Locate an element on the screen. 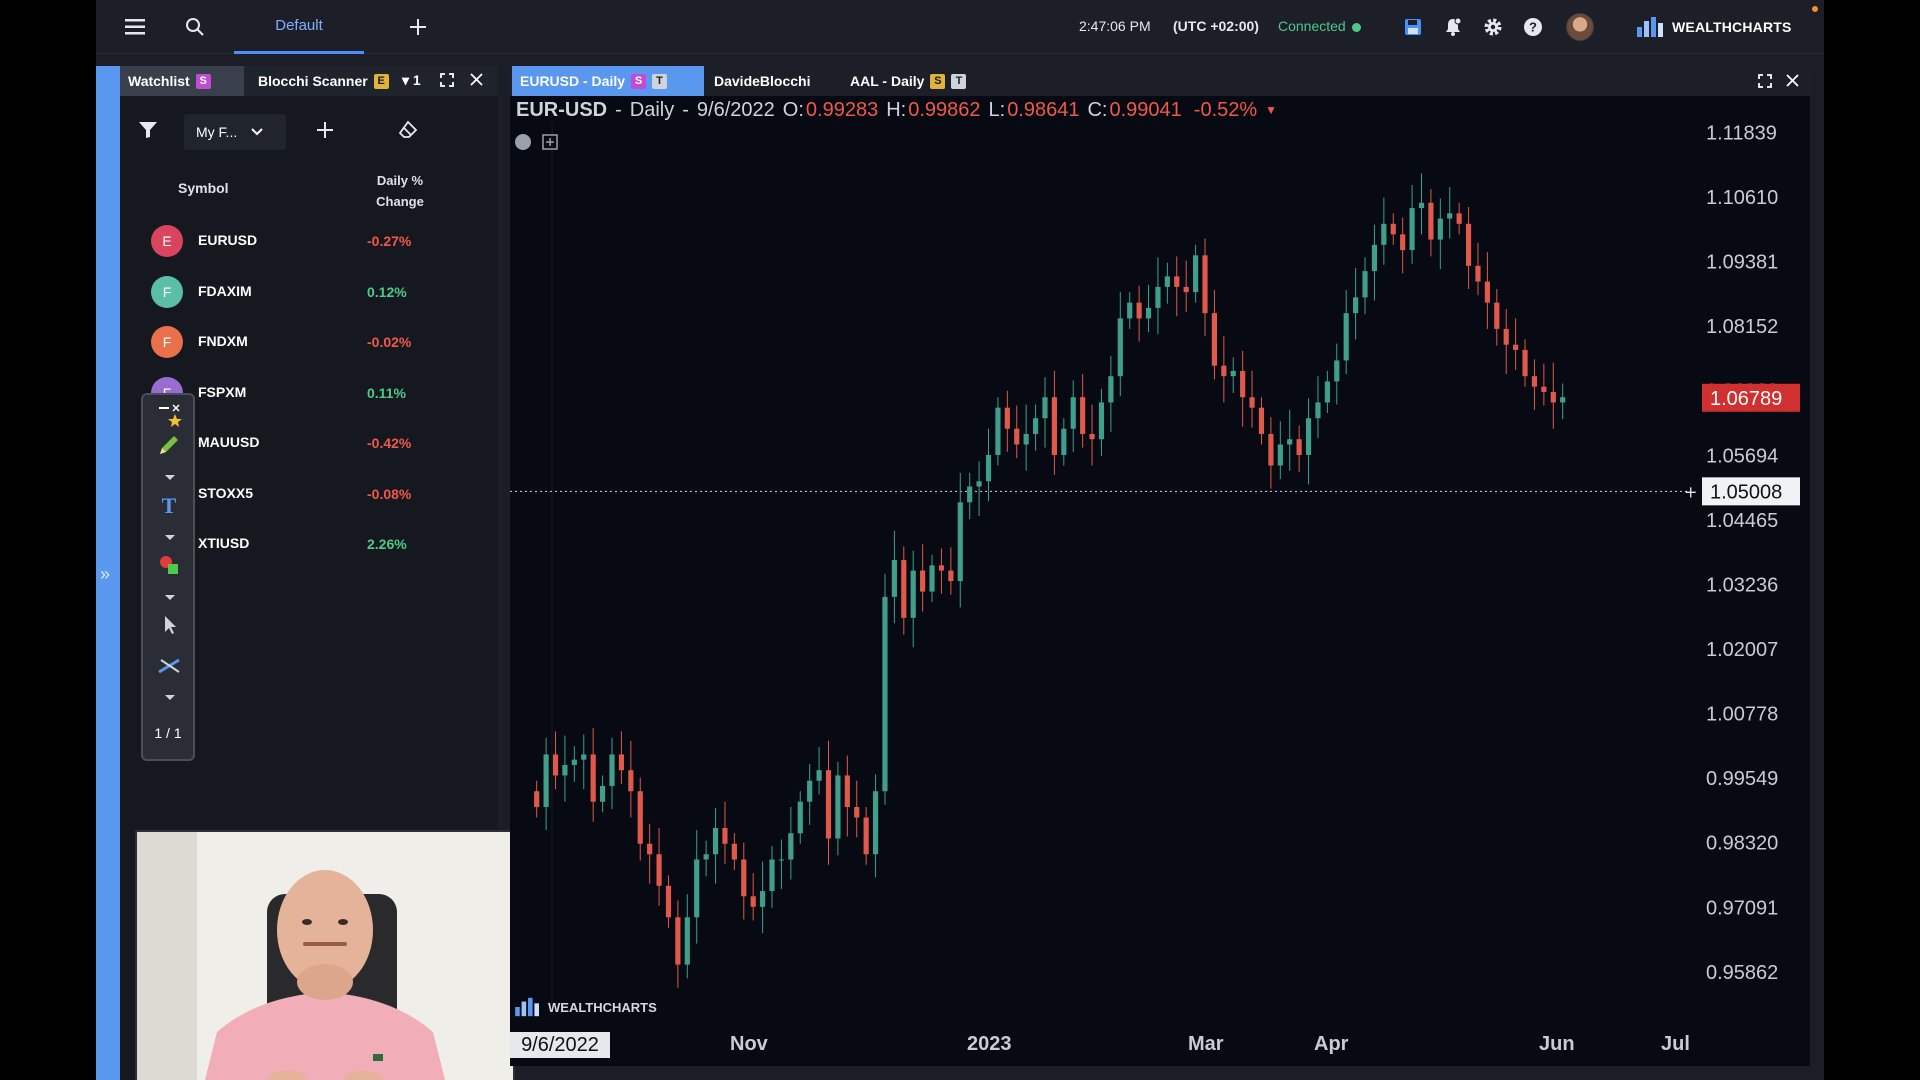 The width and height of the screenshot is (1920, 1080). trendline-options-caret-icon is located at coordinates (170, 697).